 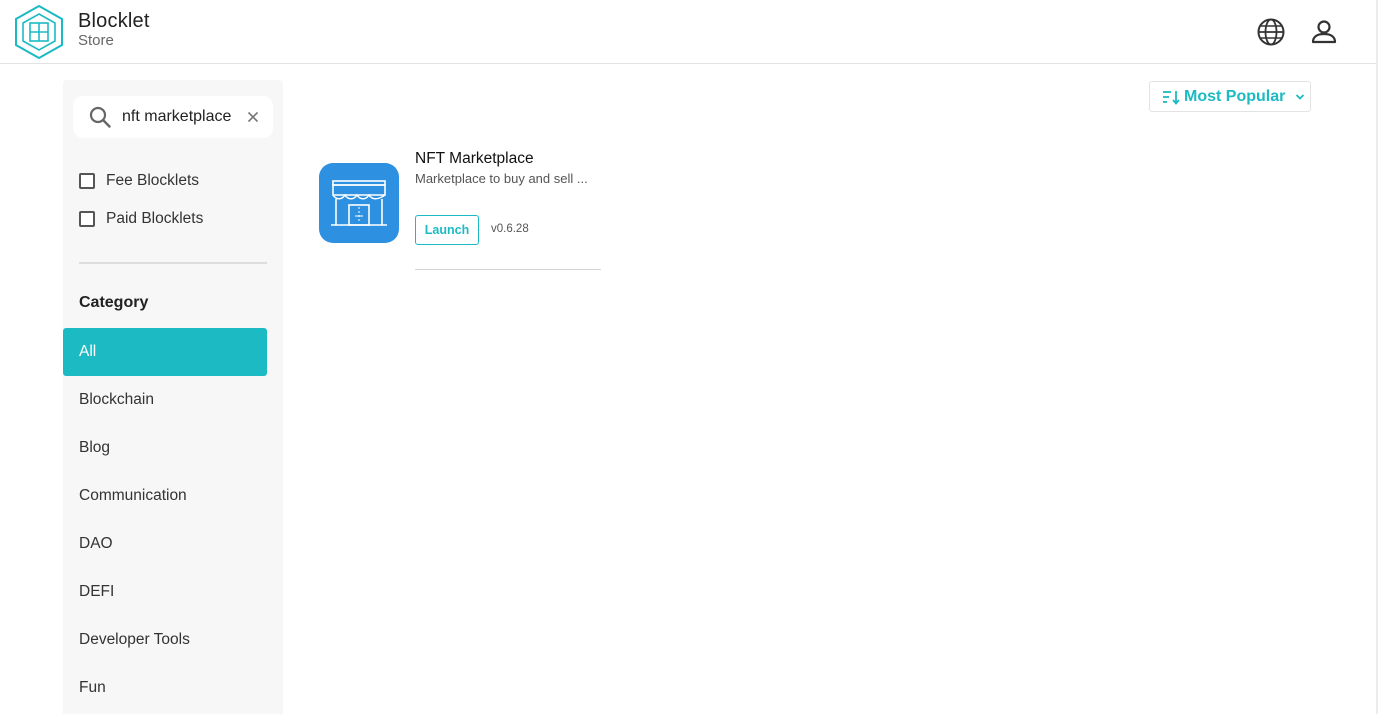 I want to click on sort-dropdown: Most Popular, so click(x=1230, y=96).